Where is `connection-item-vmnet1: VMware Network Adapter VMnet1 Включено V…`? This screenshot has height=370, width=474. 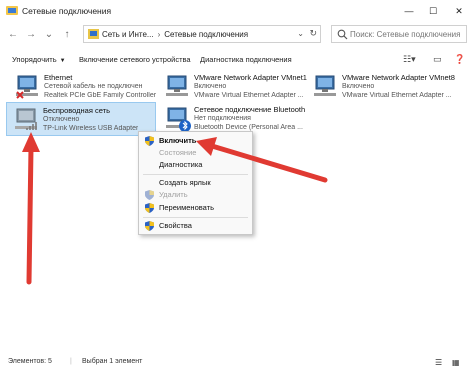
connection-item-vmnet1: VMware Network Adapter VMnet1 Включено V… is located at coordinates (233, 87).